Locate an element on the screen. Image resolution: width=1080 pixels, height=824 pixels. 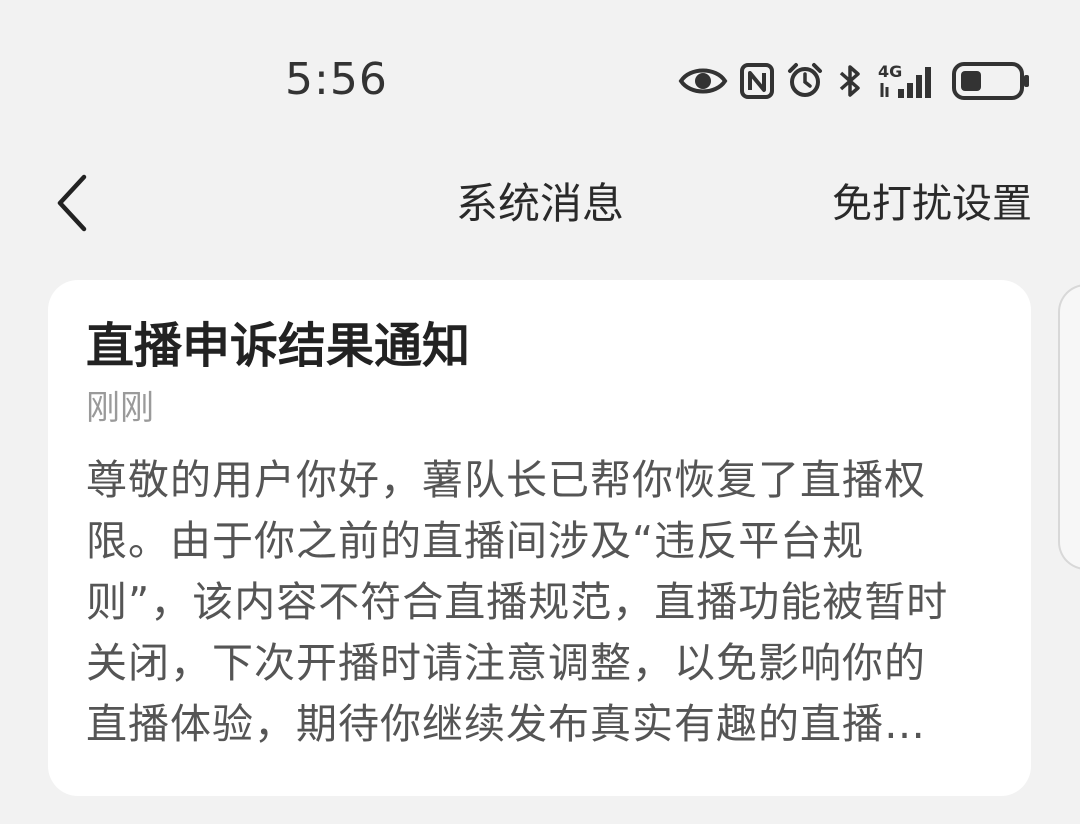
status-time: 5:56 is located at coordinates (336, 79).